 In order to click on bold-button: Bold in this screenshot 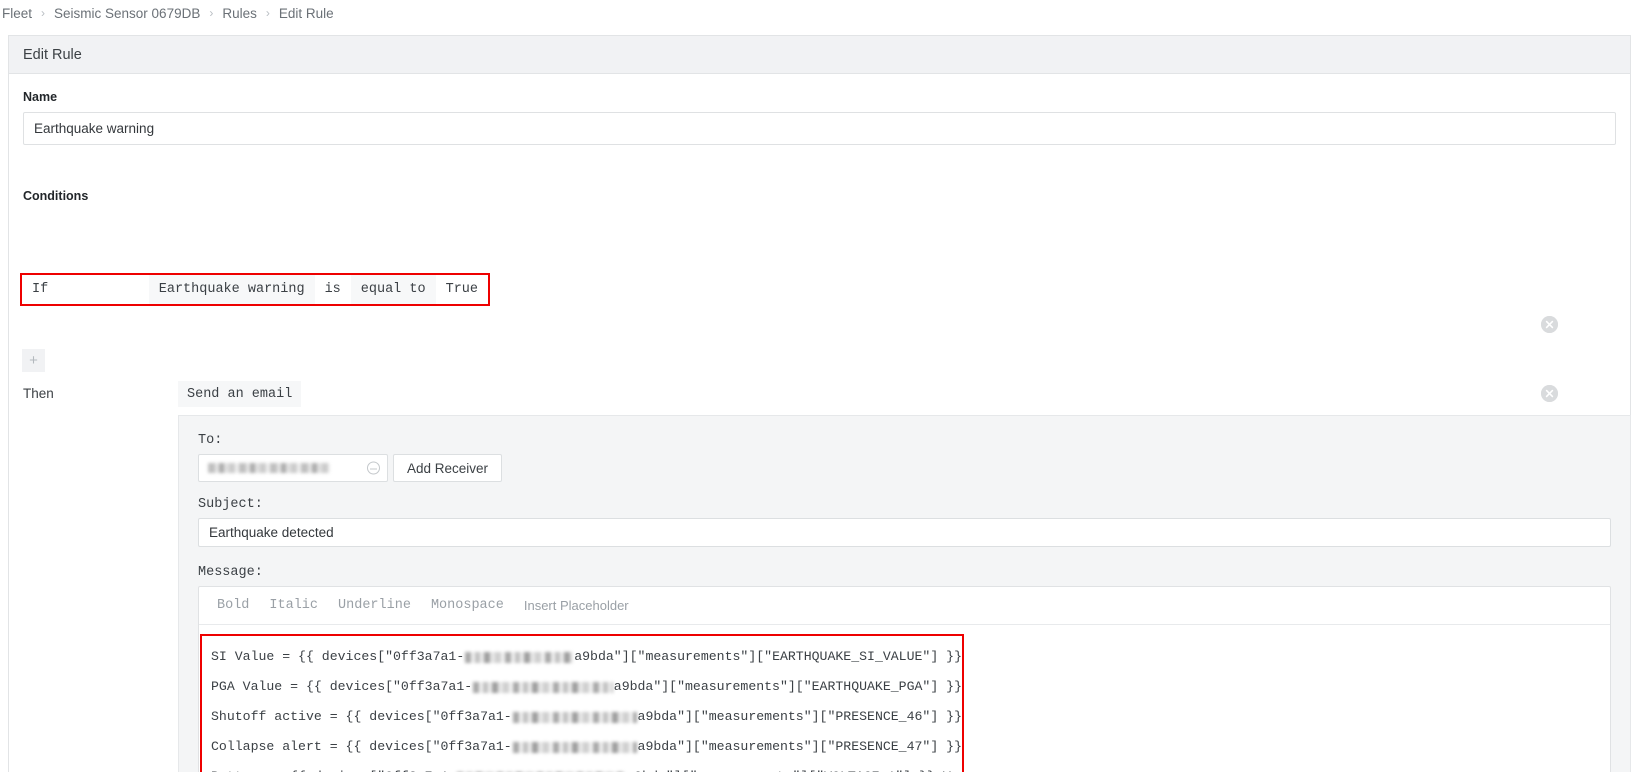, I will do `click(233, 605)`.